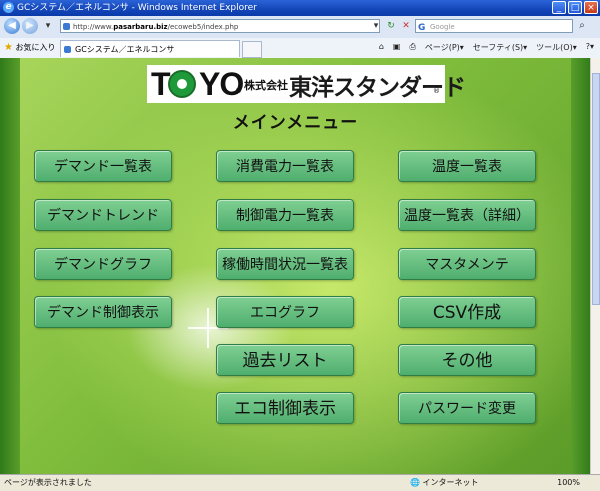  What do you see at coordinates (182, 84) in the screenshot?
I see `logo-ring-icon` at bounding box center [182, 84].